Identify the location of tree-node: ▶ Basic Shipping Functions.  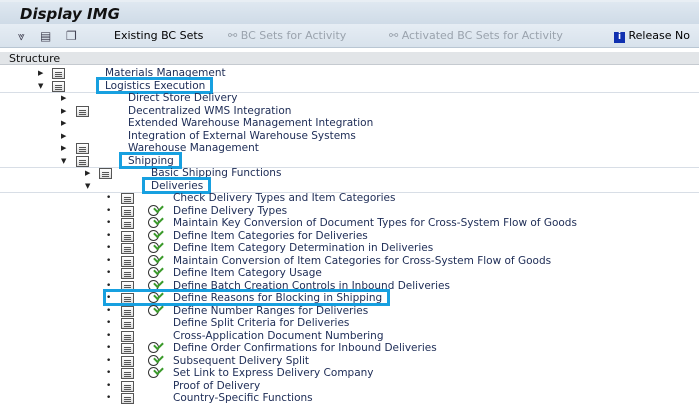
(349, 173).